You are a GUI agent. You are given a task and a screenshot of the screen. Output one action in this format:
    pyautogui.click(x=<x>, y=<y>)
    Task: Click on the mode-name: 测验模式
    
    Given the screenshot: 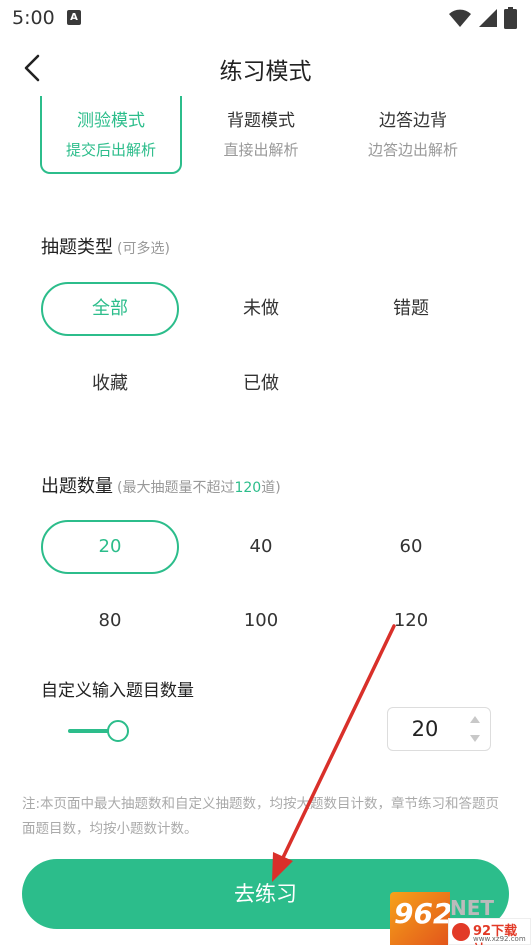 What is the action you would take?
    pyautogui.click(x=111, y=121)
    